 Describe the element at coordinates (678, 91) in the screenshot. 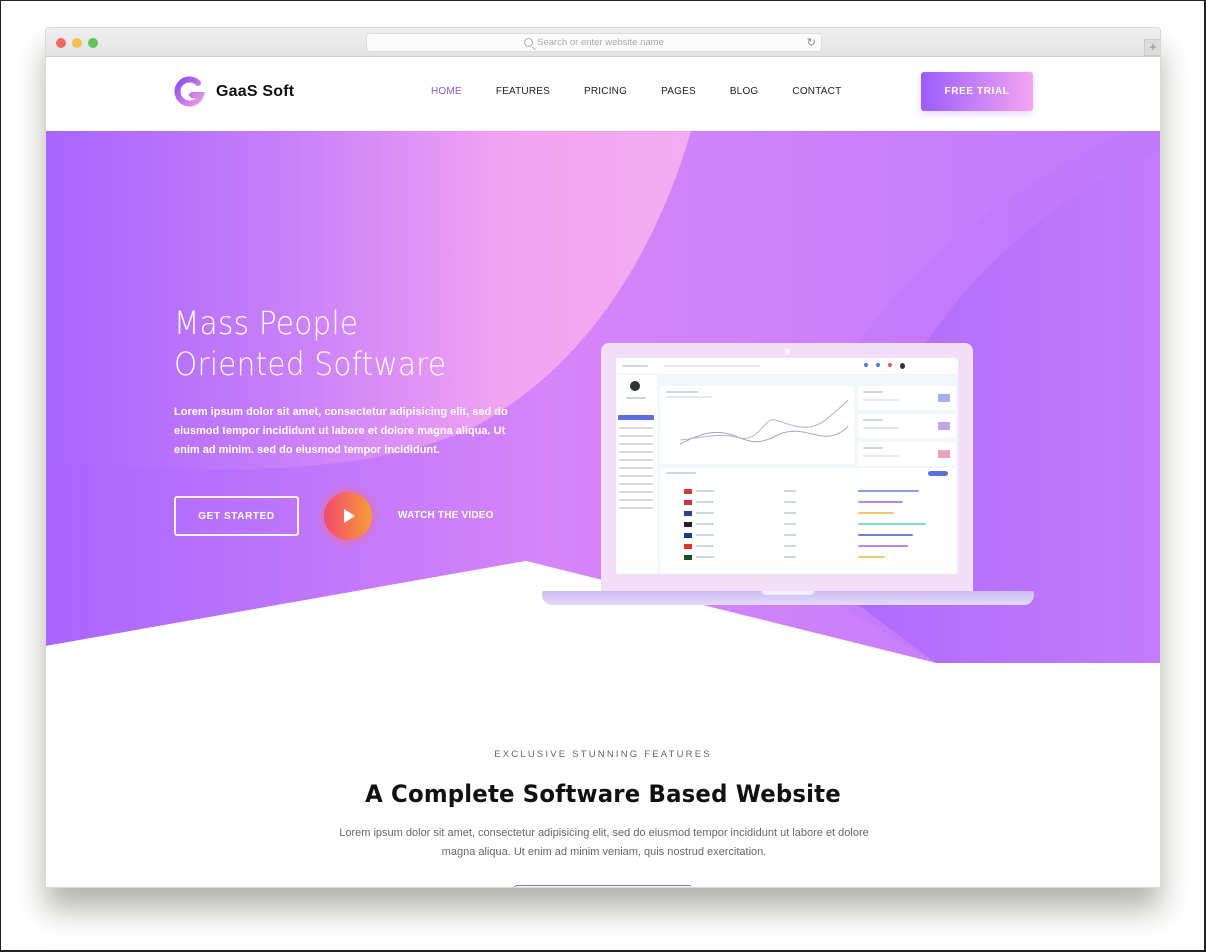

I see `nav-pages: PAGES` at that location.